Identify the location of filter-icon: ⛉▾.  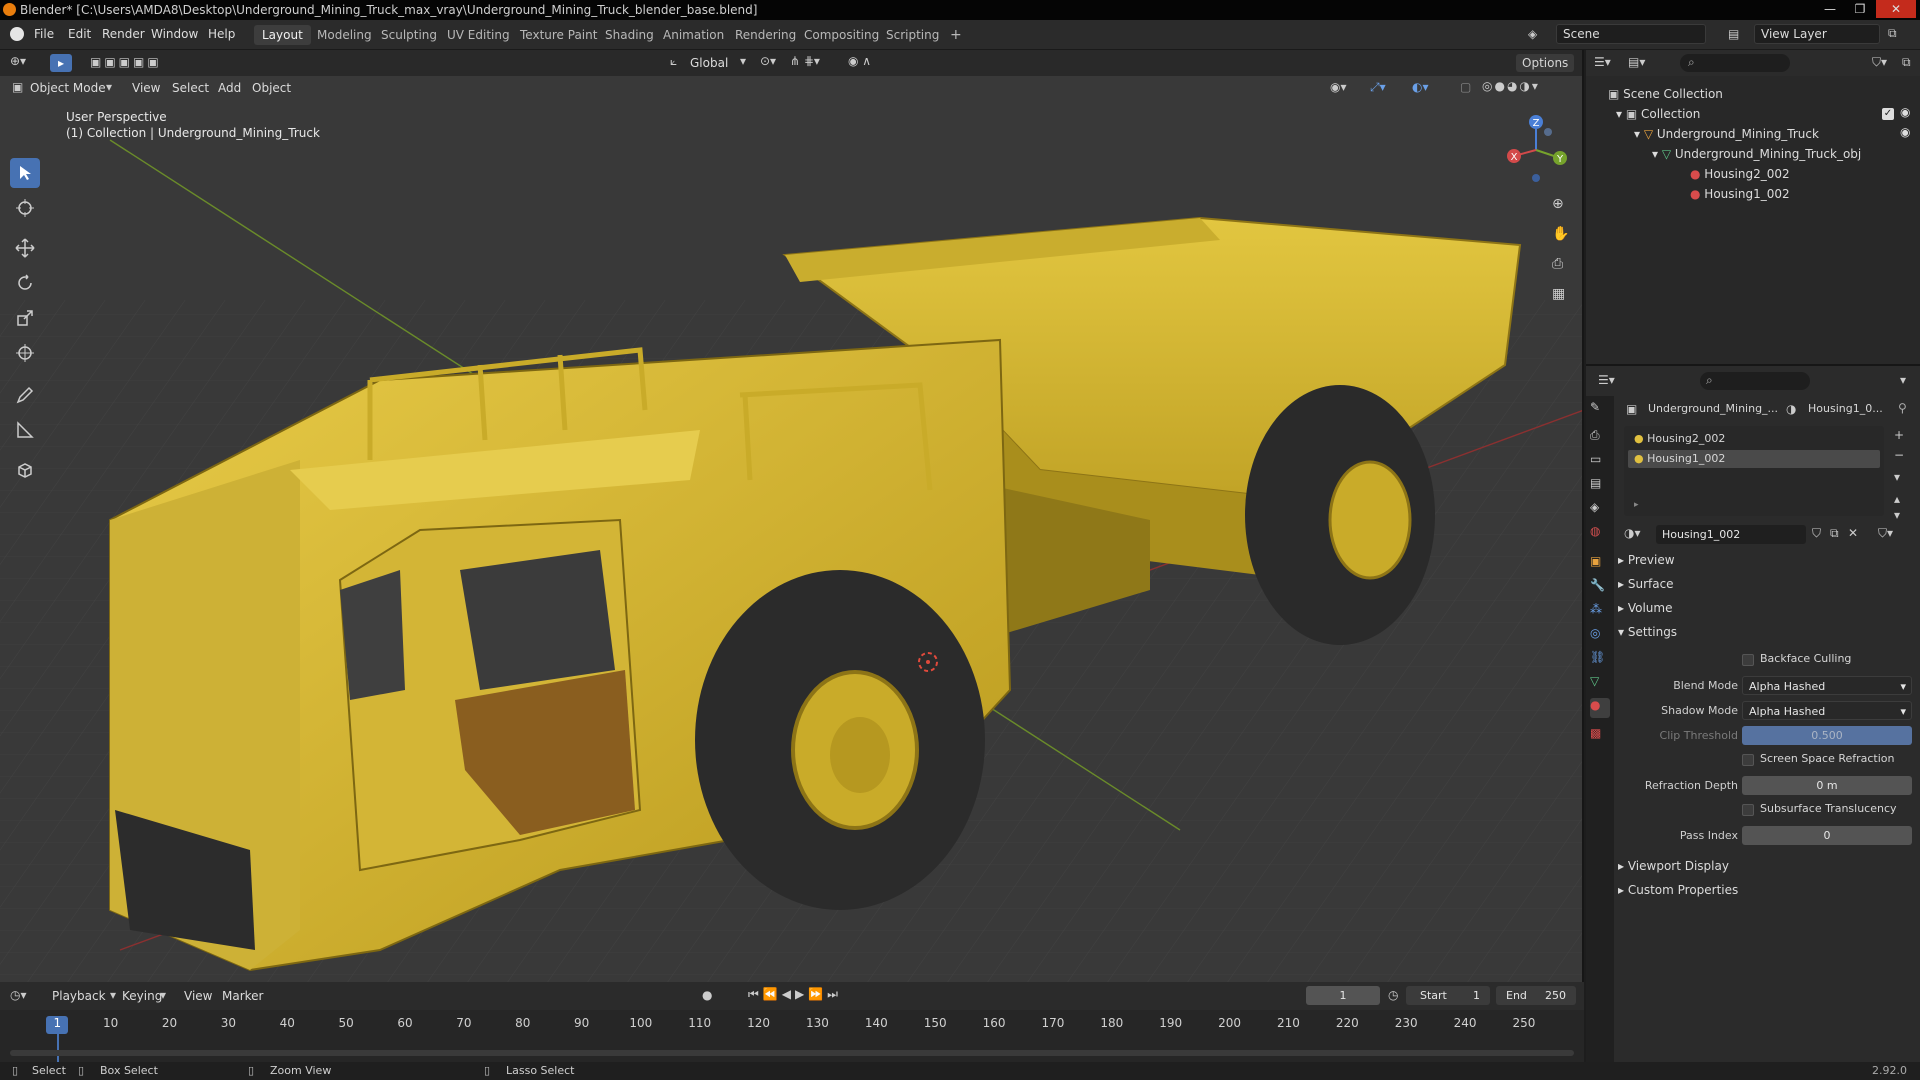
(1879, 62).